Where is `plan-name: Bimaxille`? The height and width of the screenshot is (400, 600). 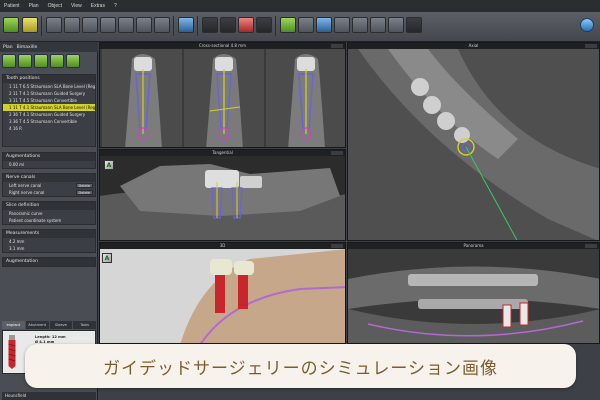 plan-name: Bimaxille is located at coordinates (27, 47).